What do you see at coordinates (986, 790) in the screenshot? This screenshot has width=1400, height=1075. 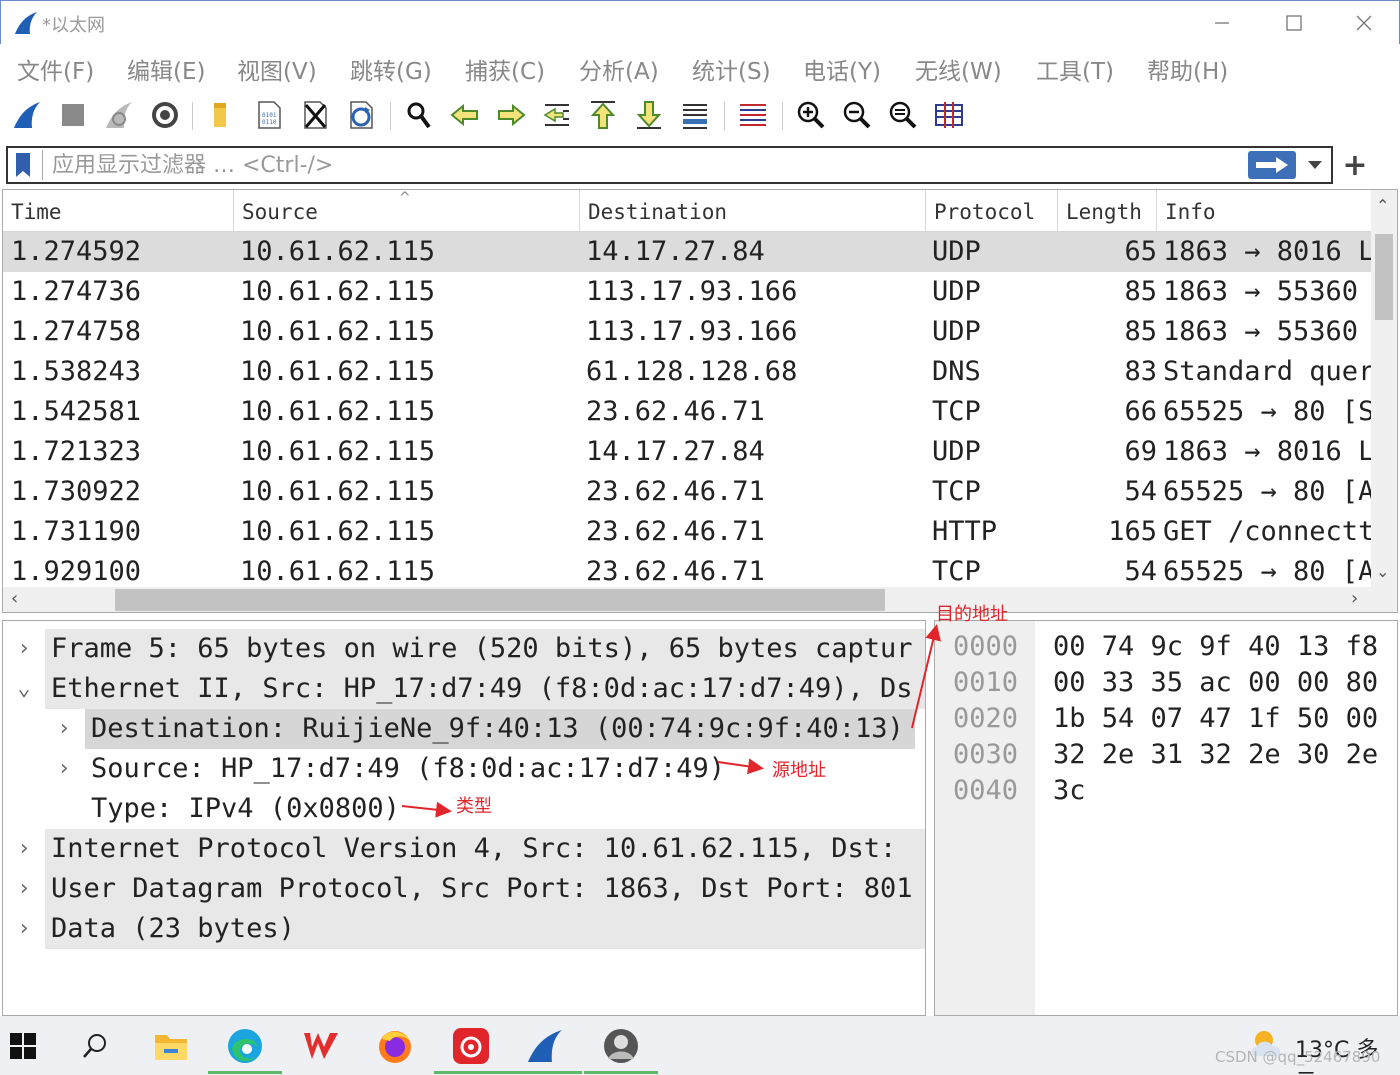 I see `byte-offset: 0040` at bounding box center [986, 790].